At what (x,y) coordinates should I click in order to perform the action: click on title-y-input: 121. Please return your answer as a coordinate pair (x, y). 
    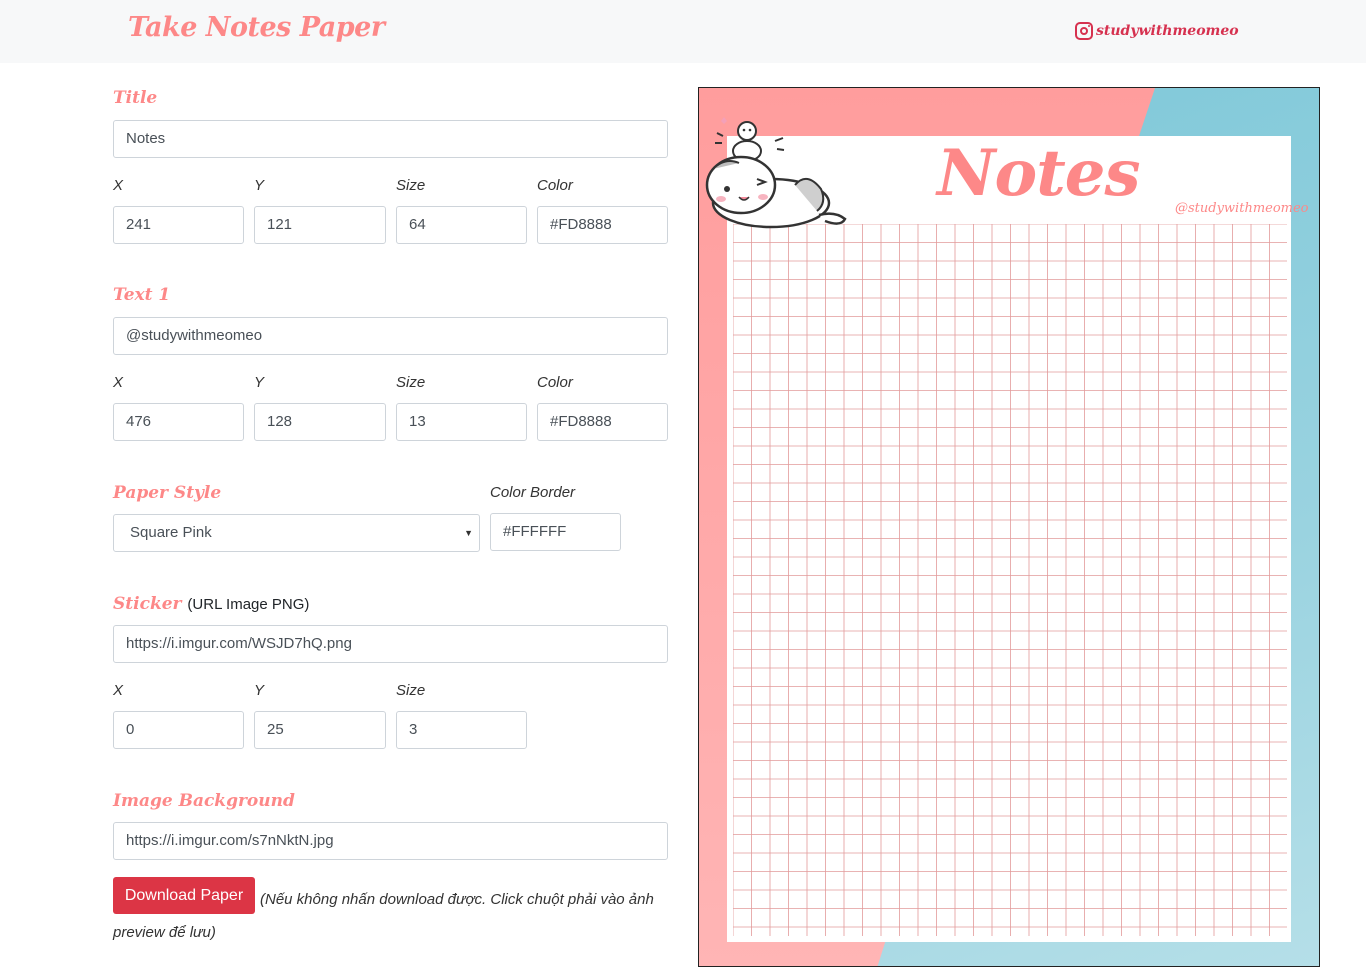
    Looking at the image, I should click on (320, 225).